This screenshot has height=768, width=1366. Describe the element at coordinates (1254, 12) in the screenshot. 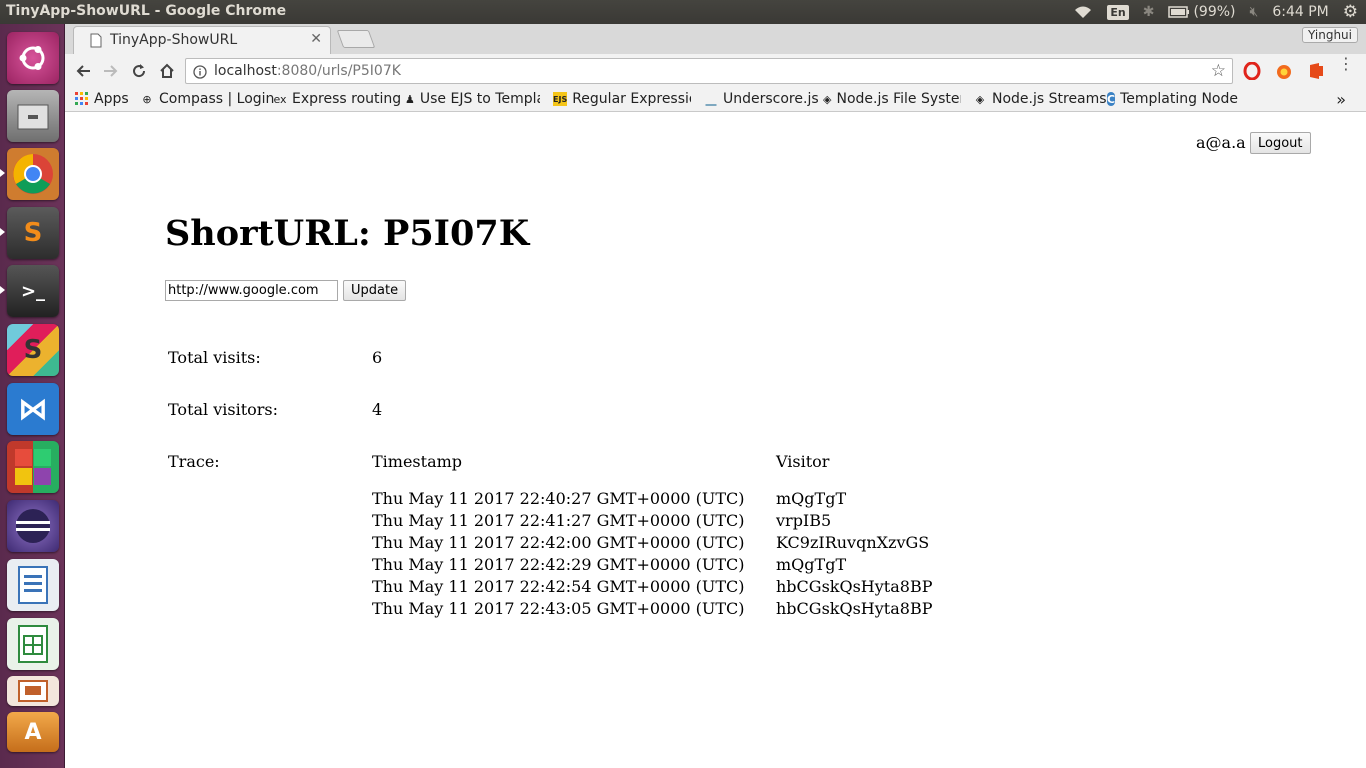

I see `volume-muted-icon: 🔇︎` at that location.